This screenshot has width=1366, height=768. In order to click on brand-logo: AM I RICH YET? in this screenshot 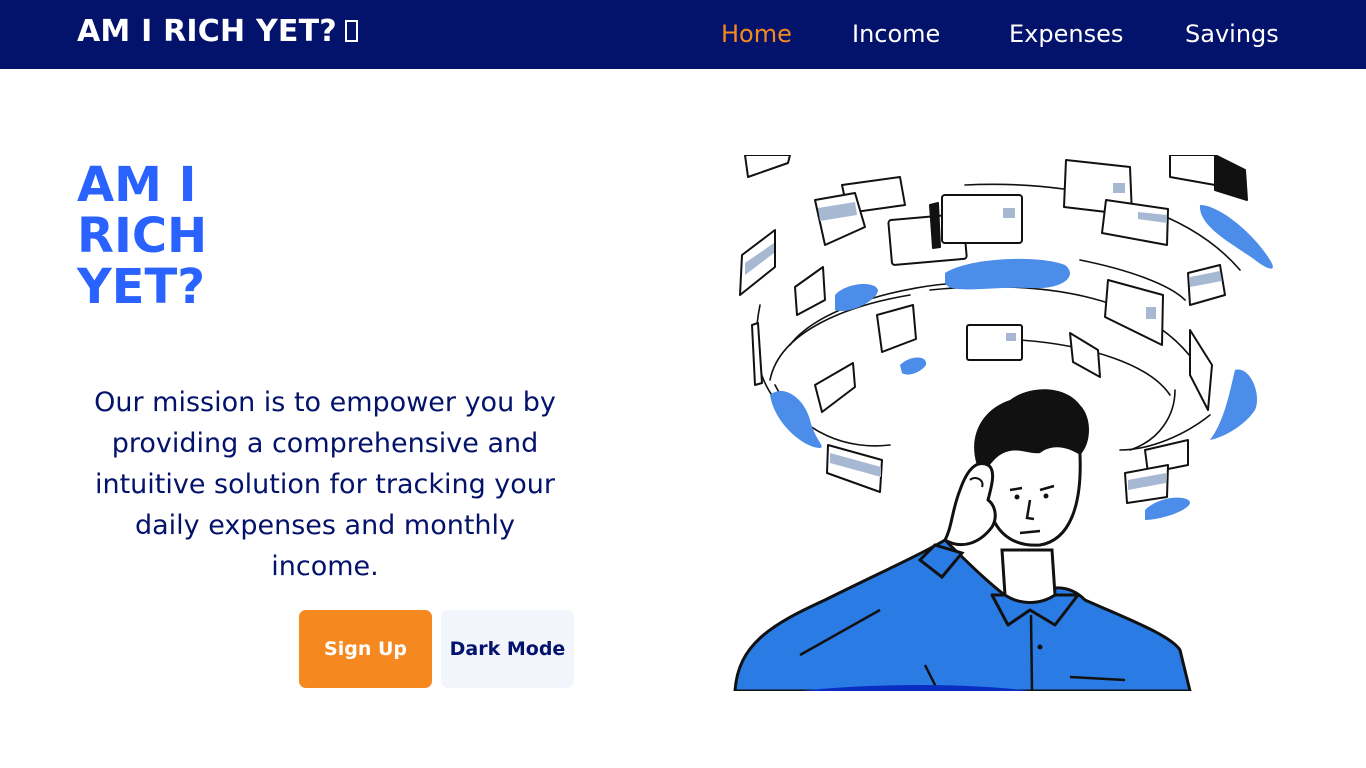, I will do `click(217, 31)`.